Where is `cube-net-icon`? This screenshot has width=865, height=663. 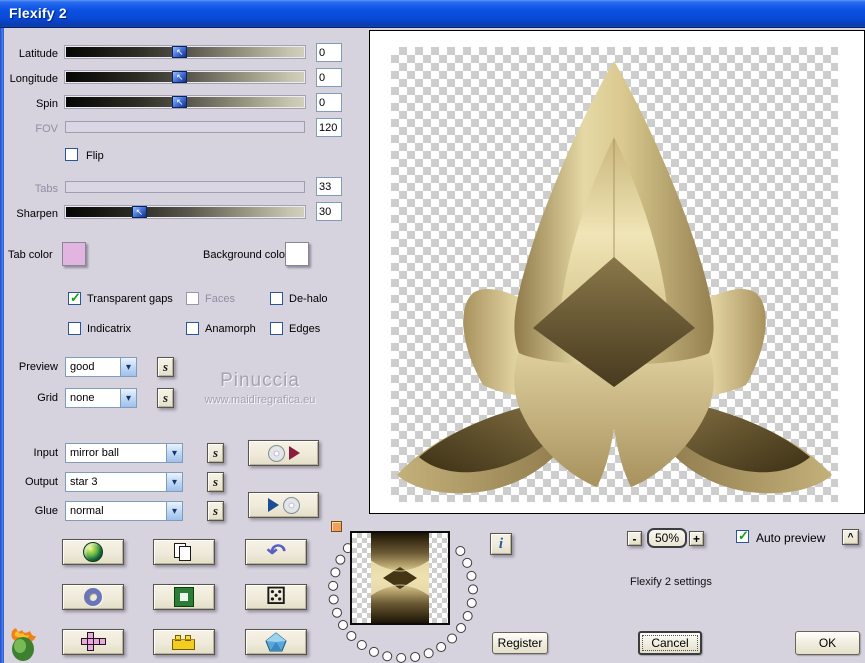 cube-net-icon is located at coordinates (93, 641).